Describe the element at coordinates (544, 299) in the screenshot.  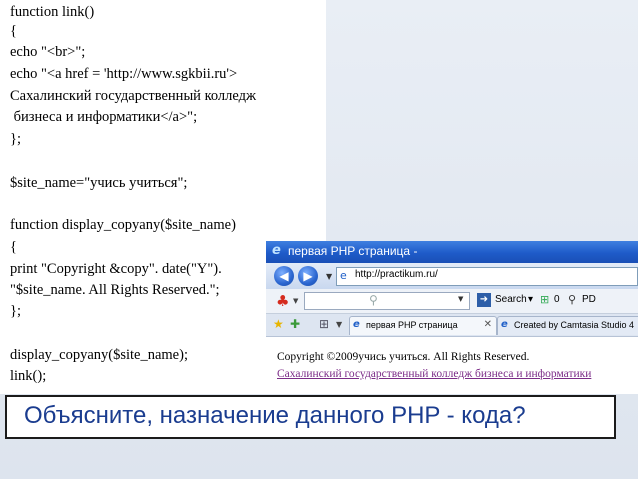
I see `popup-icon: ⊞` at that location.